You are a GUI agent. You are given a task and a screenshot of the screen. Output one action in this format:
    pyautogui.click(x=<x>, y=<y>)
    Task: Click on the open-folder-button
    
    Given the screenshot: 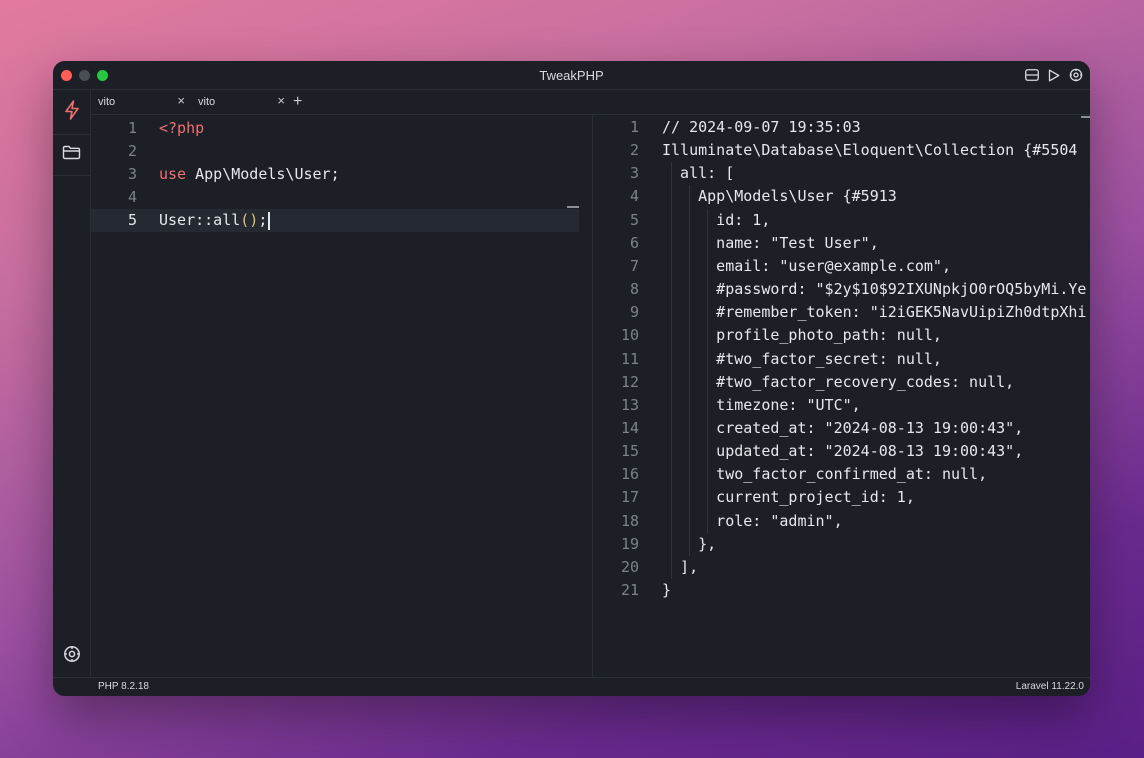 What is the action you would take?
    pyautogui.click(x=71, y=155)
    